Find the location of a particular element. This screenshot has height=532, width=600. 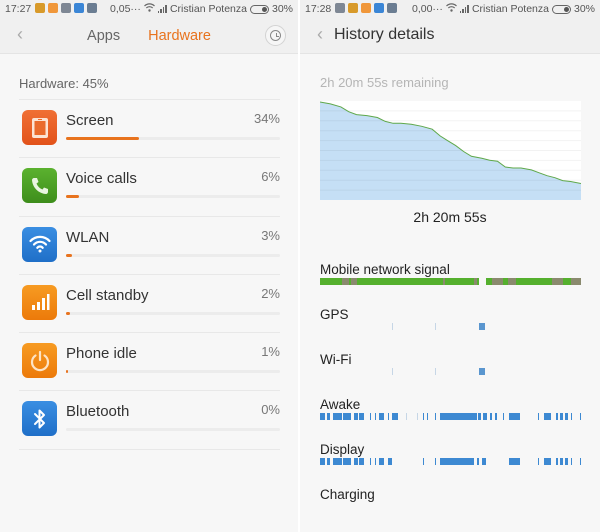

phone-icon is located at coordinates (39, 186).